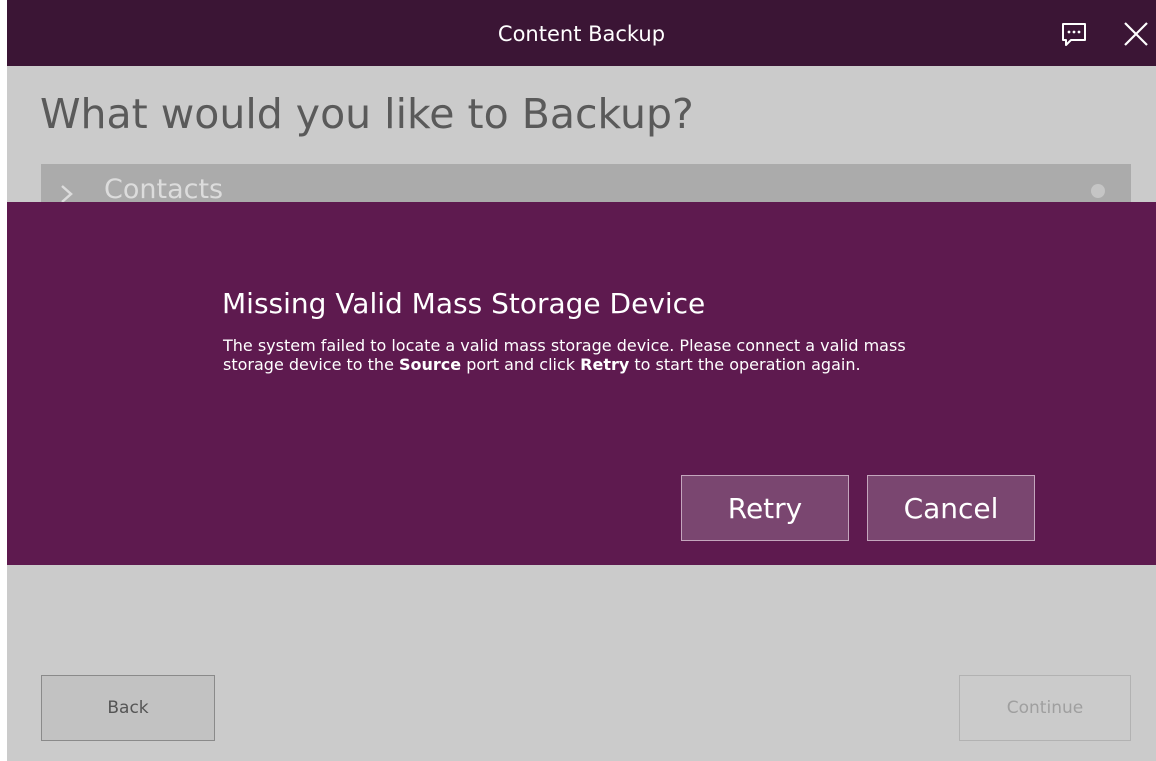 The width and height of the screenshot is (1156, 761). Describe the element at coordinates (1136, 34) in the screenshot. I see `close-icon` at that location.